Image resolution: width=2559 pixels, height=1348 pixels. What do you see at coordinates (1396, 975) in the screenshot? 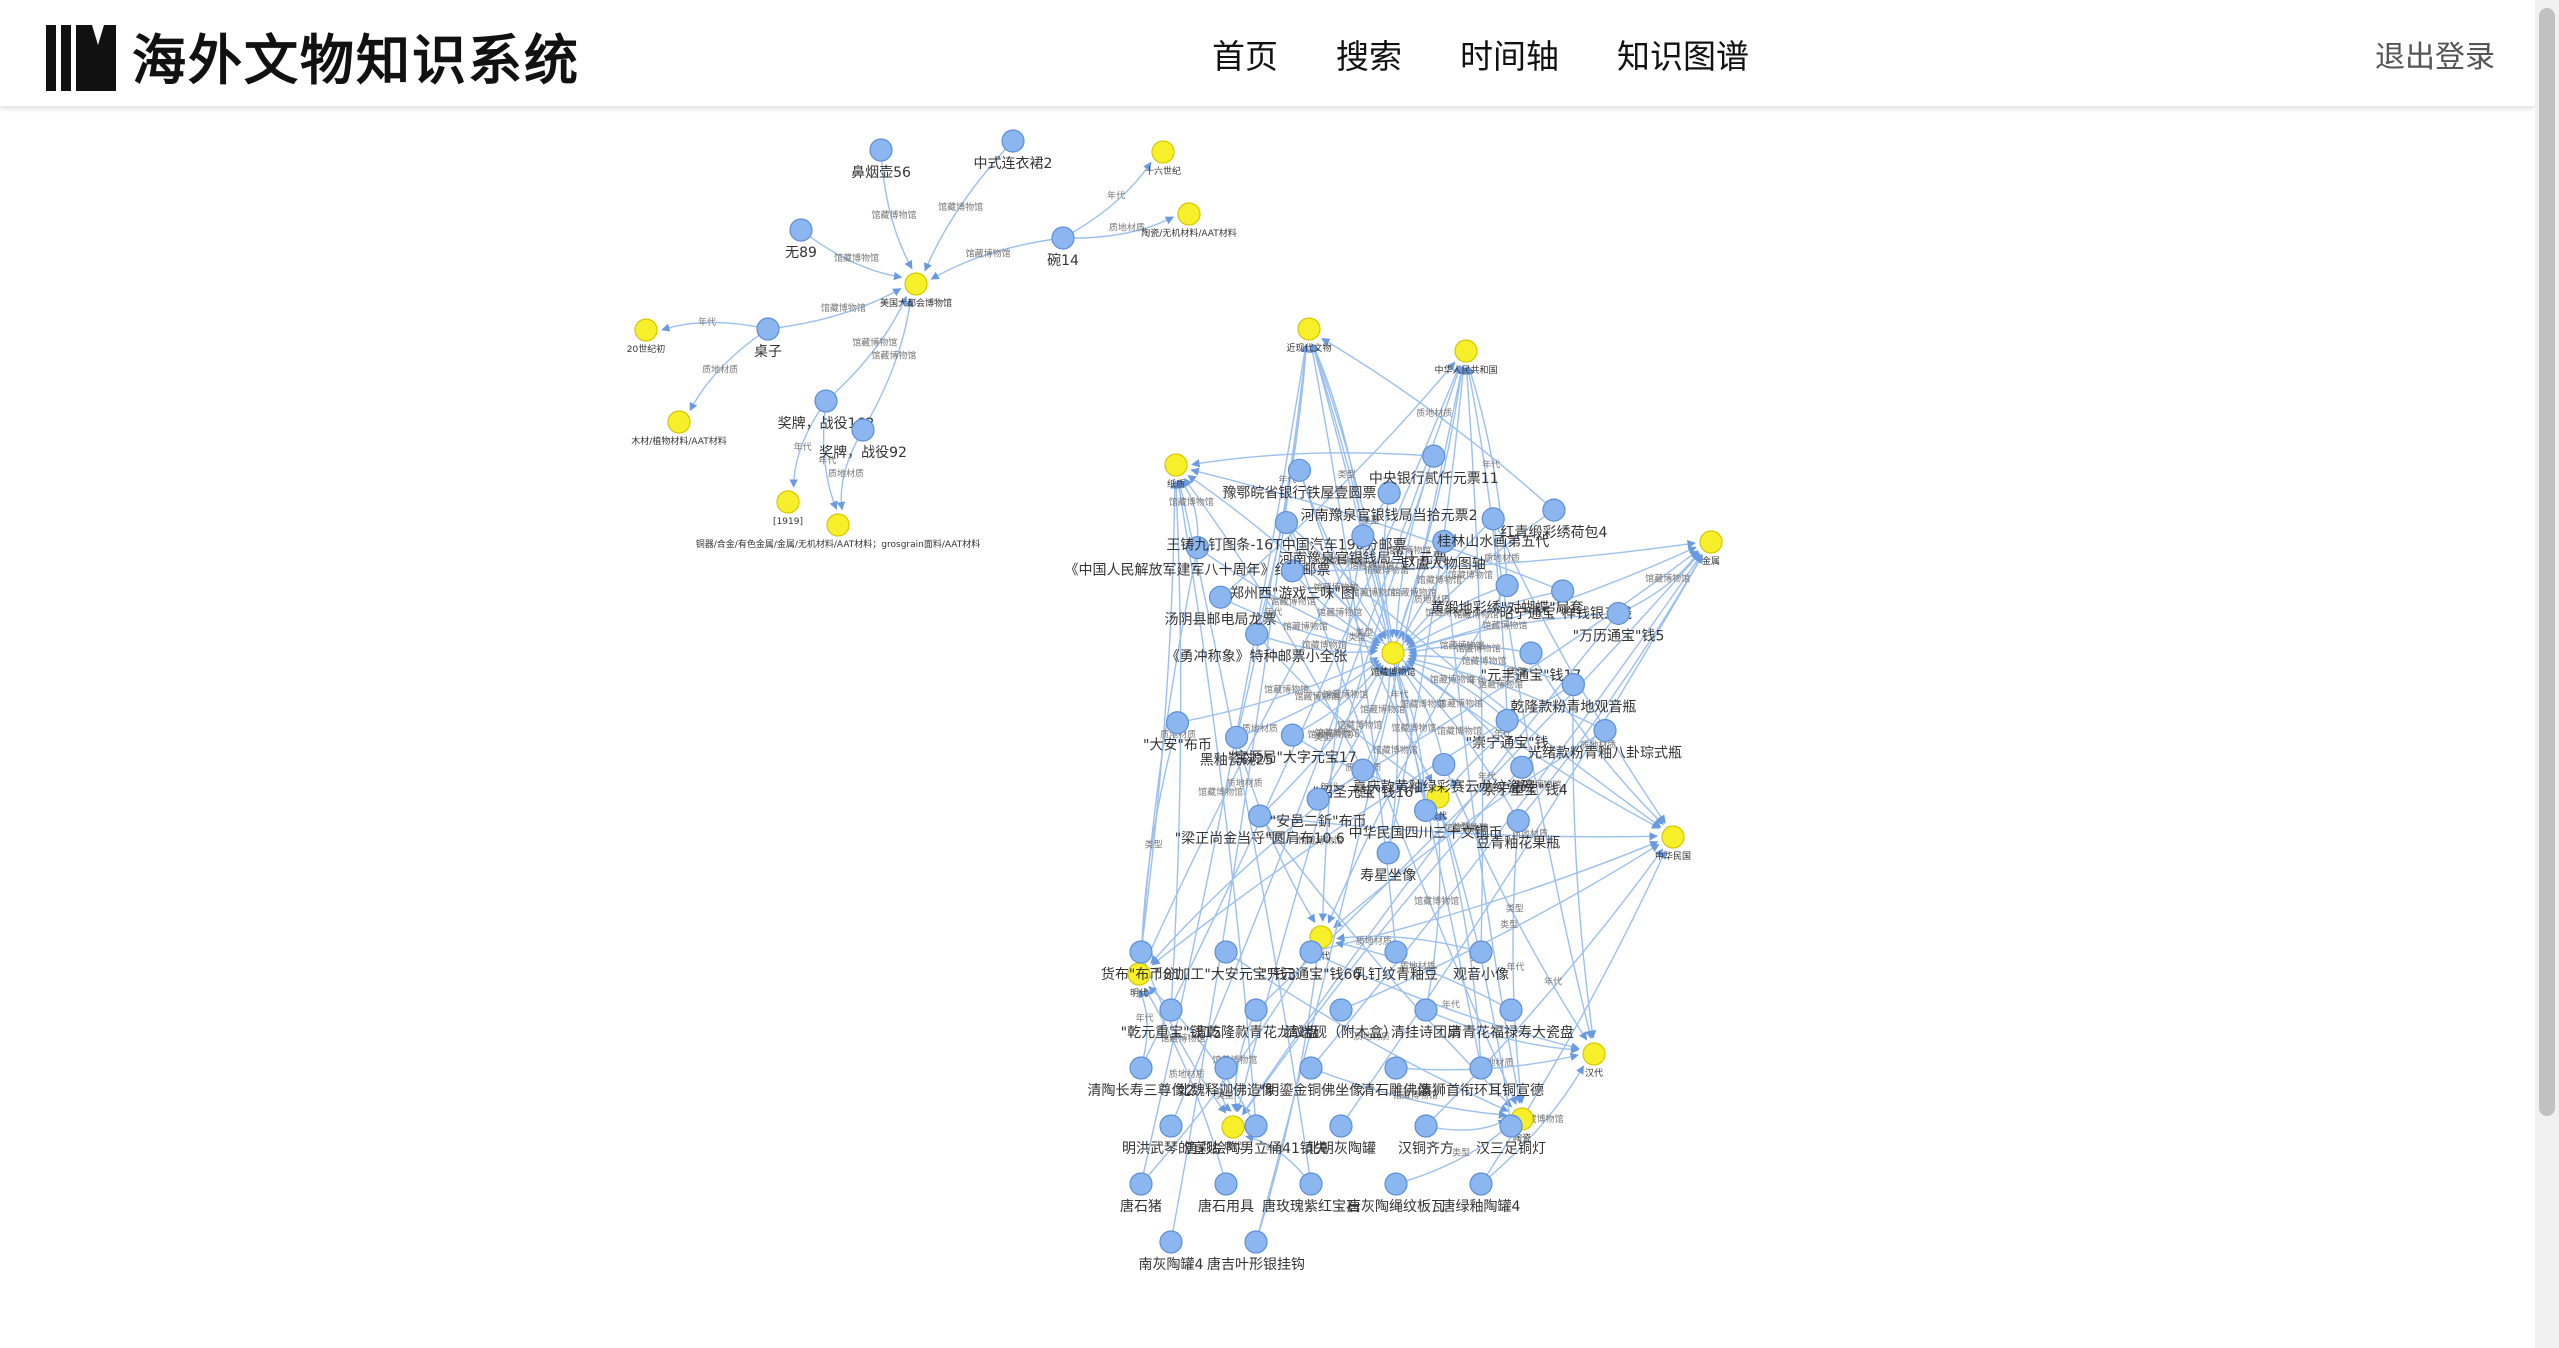
I see `graph-node-label: 乳钉纹青釉豆` at bounding box center [1396, 975].